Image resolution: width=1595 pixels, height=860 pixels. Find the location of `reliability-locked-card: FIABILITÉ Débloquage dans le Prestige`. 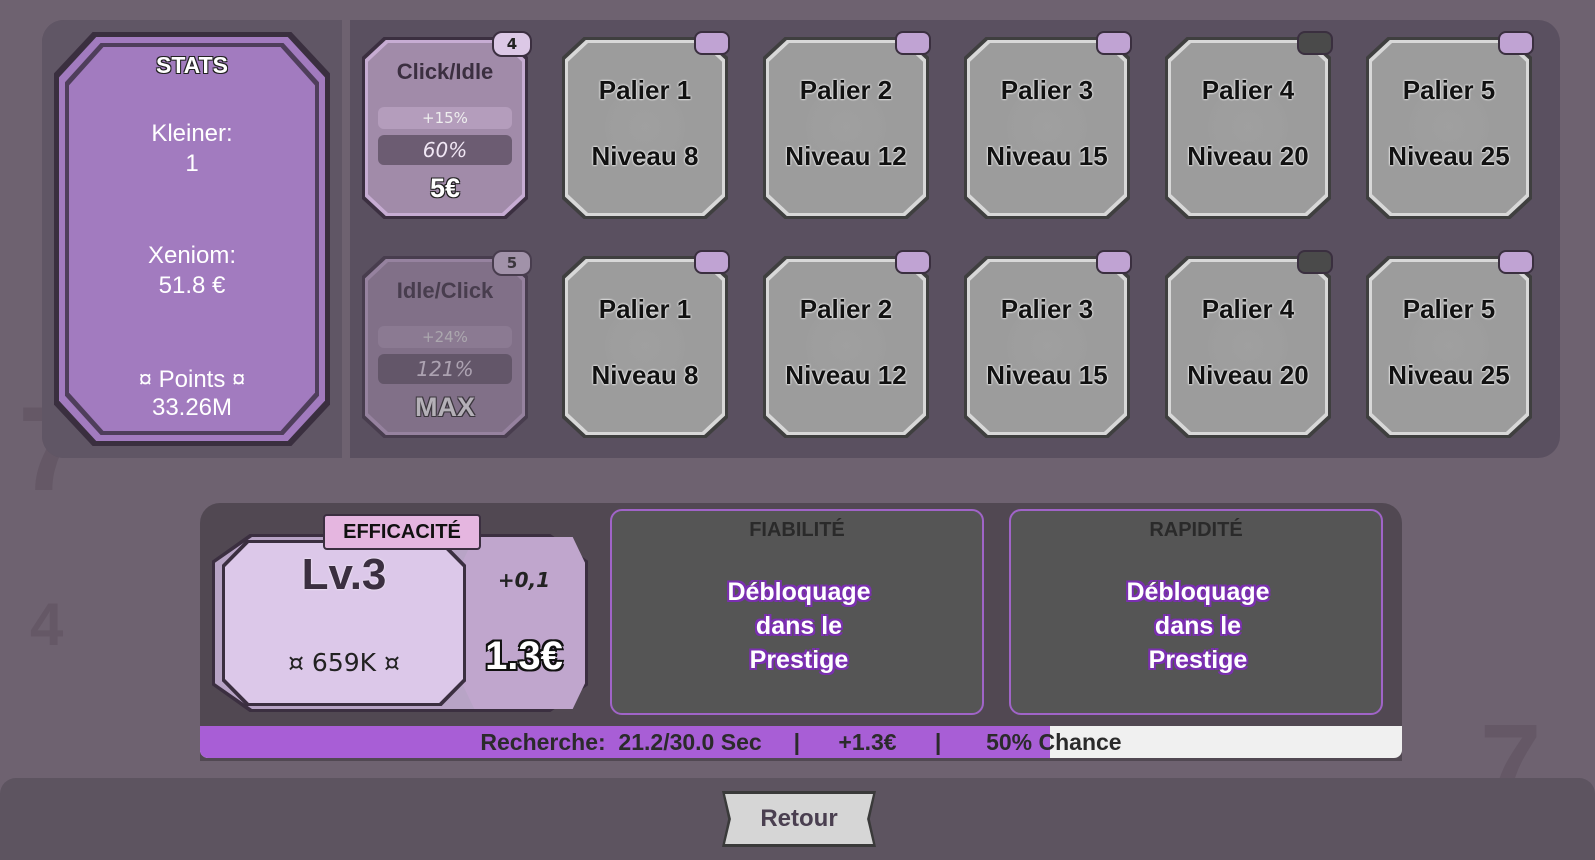

reliability-locked-card: FIABILITÉ Débloquage dans le Prestige is located at coordinates (797, 612).